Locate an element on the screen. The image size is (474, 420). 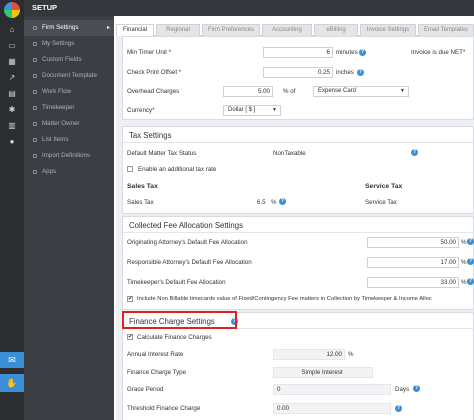
tab-ebilling: eBilling is located at coordinates (336, 30).